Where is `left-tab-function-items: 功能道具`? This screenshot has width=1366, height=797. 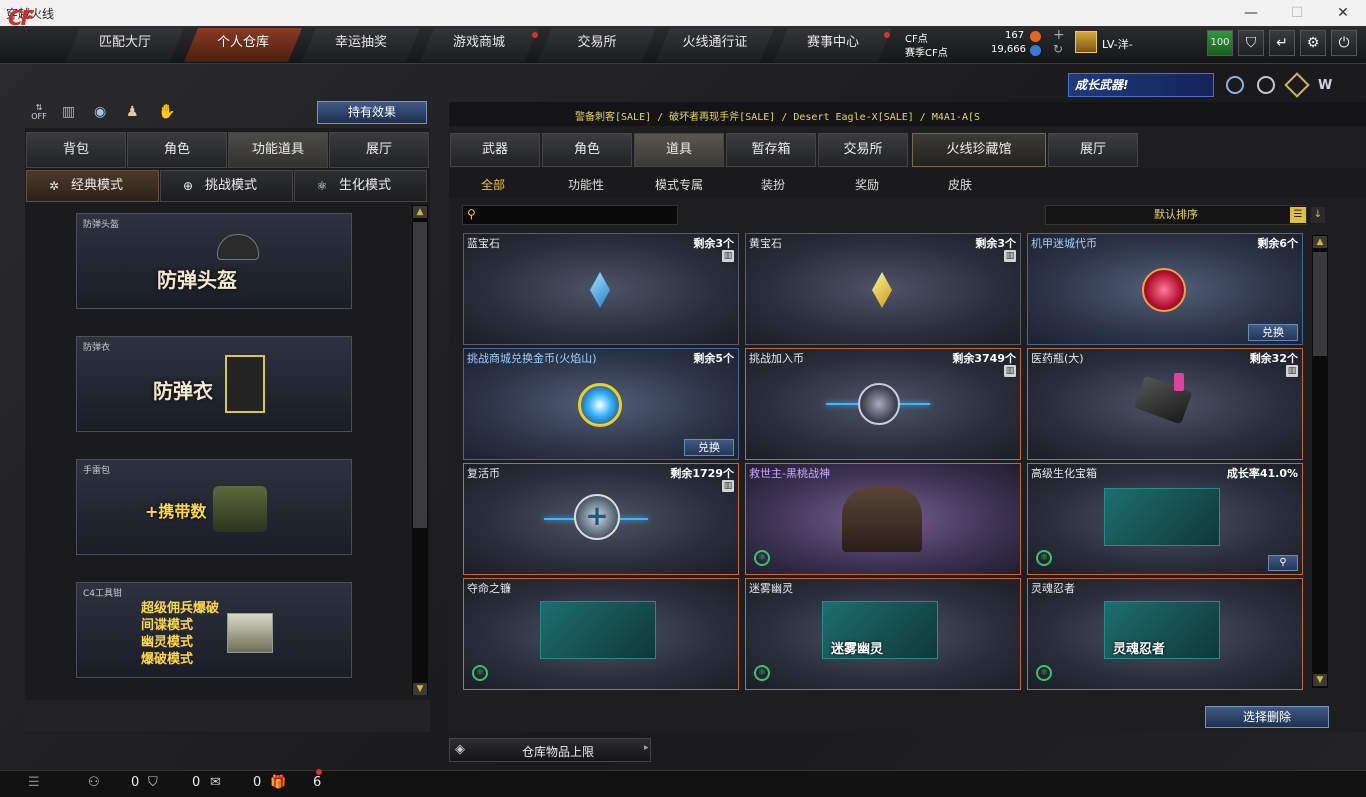 left-tab-function-items: 功能道具 is located at coordinates (278, 150).